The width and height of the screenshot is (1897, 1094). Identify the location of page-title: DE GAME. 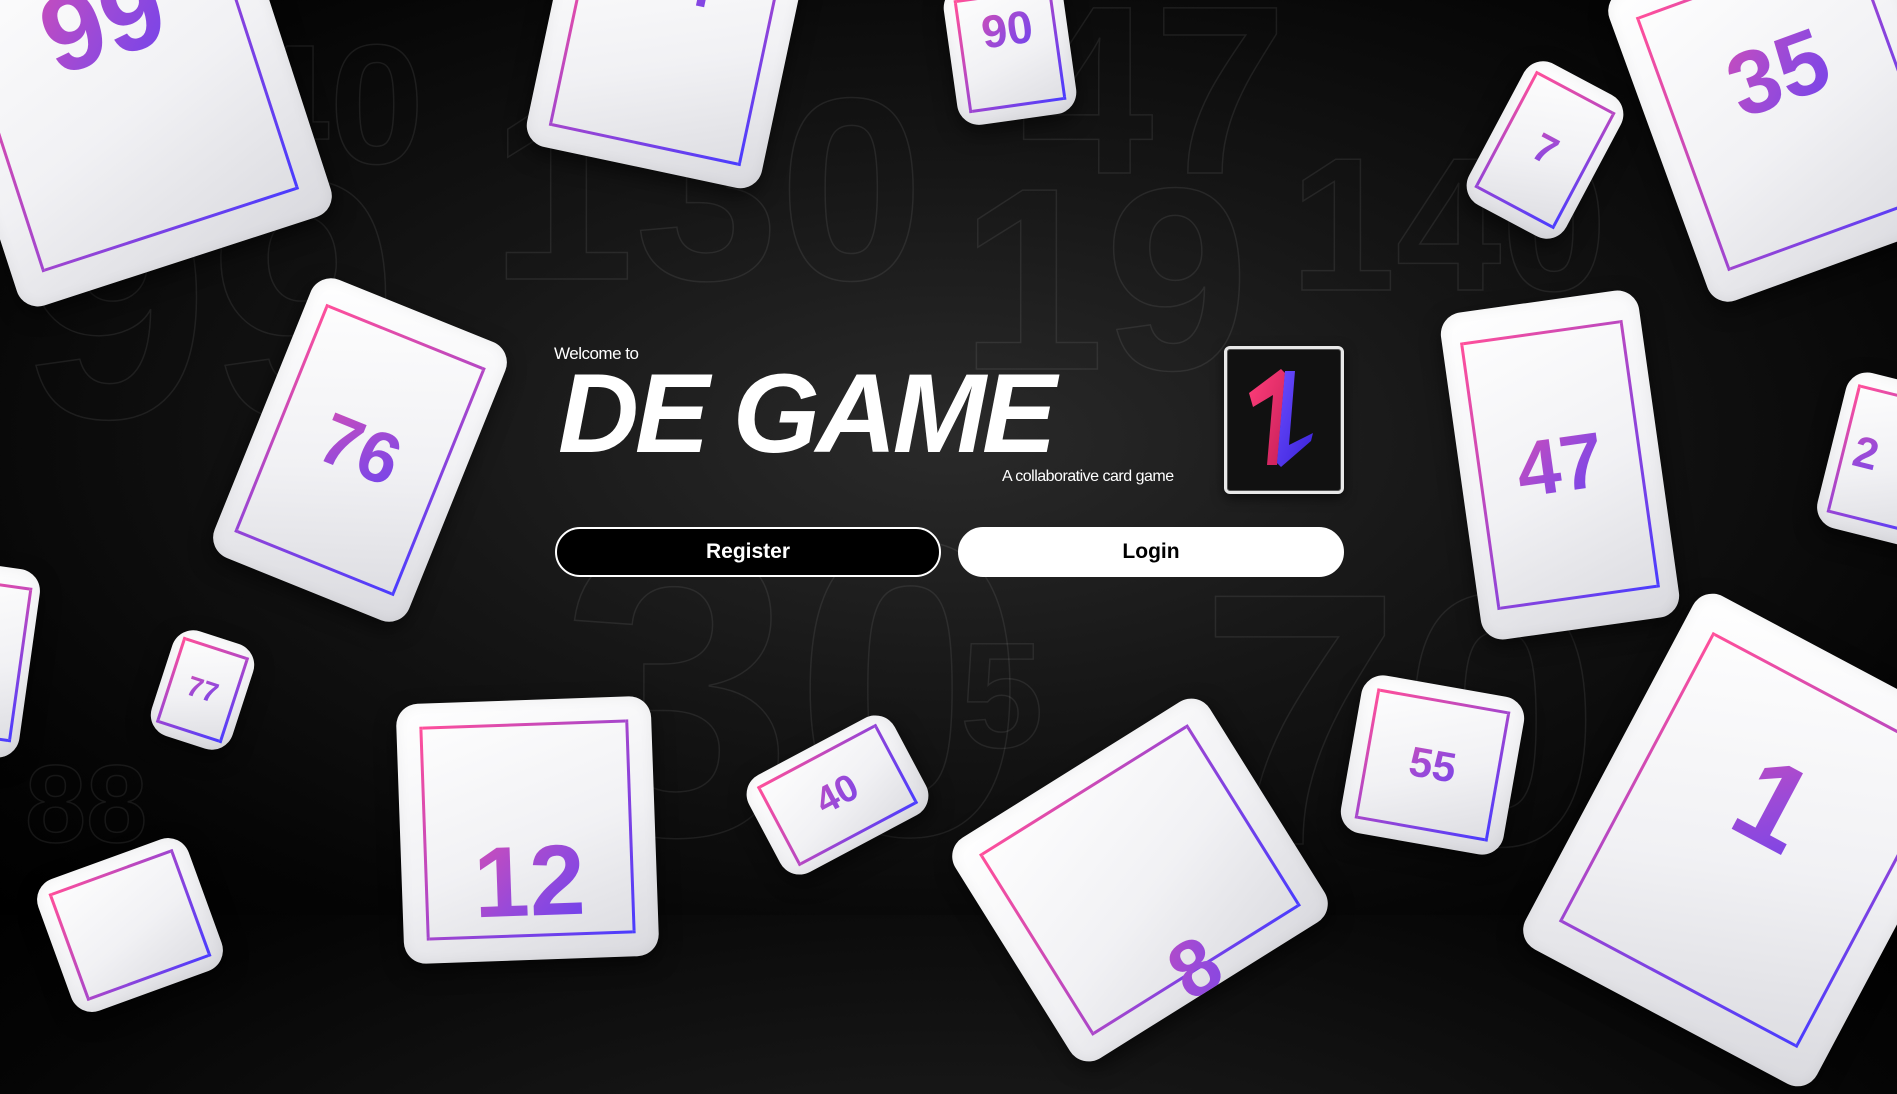
(807, 413).